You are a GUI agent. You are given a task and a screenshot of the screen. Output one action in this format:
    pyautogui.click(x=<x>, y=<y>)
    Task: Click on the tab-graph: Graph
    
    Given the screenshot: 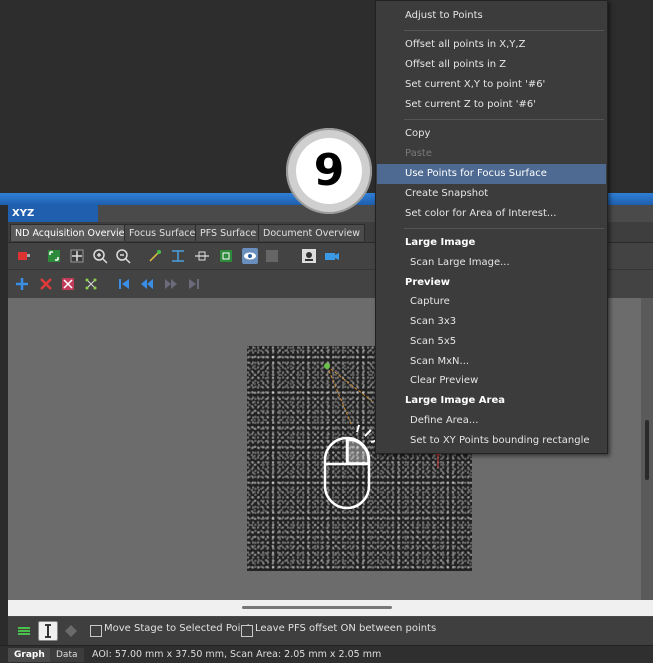 What is the action you would take?
    pyautogui.click(x=29, y=655)
    